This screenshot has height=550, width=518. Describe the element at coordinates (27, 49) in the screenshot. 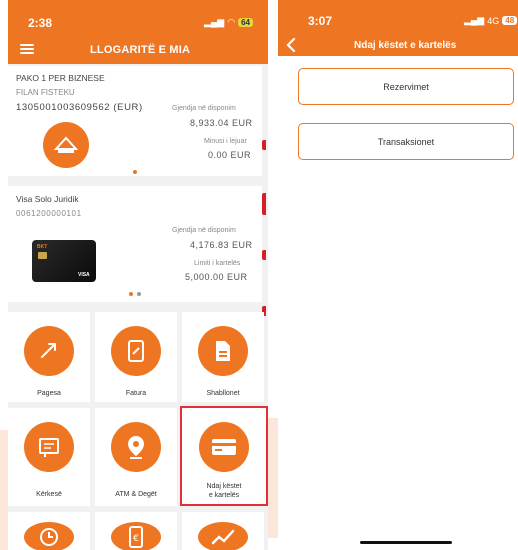

I see `hamburger-icon` at that location.